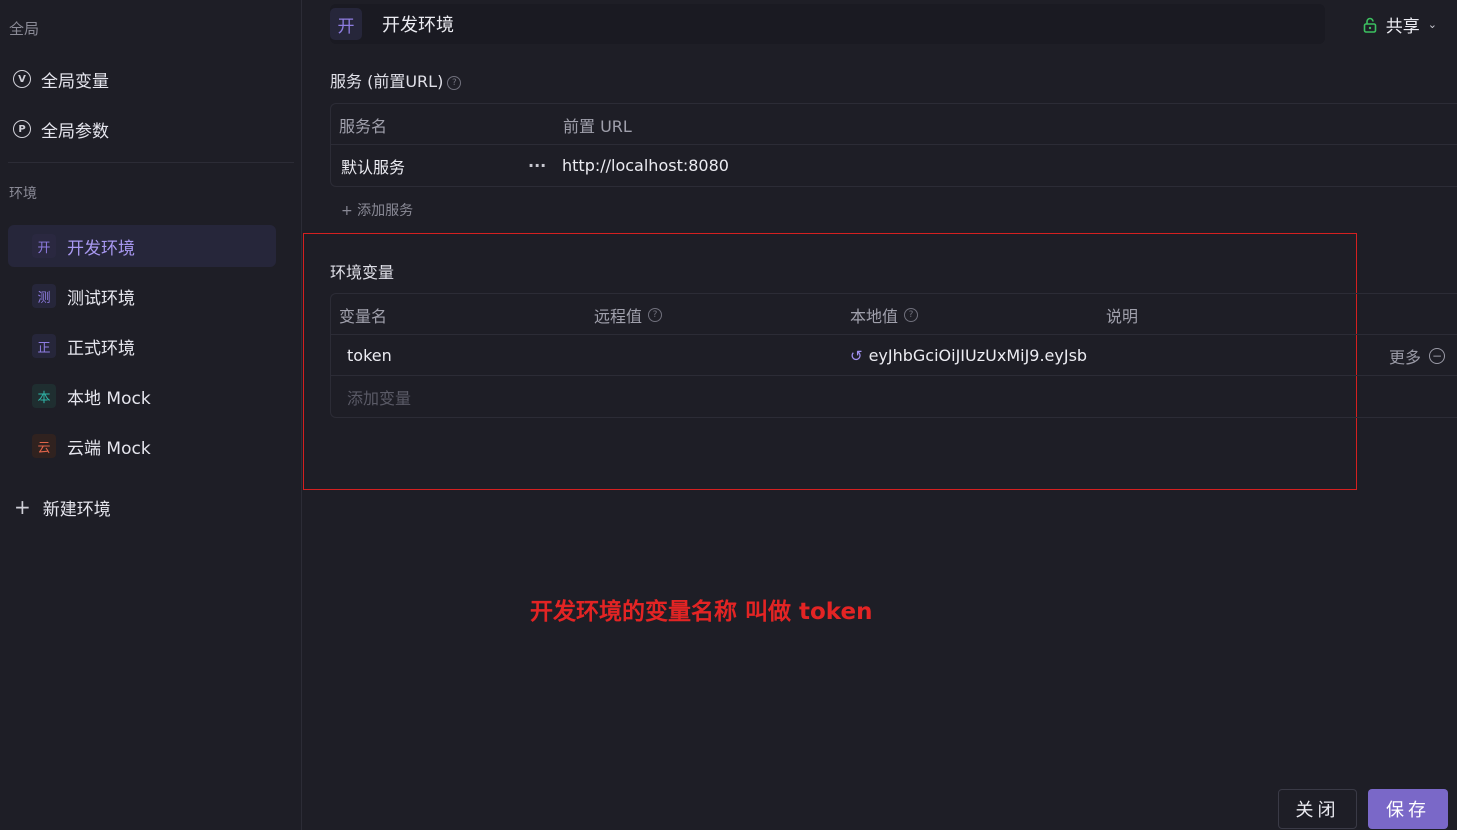  What do you see at coordinates (1405, 357) in the screenshot?
I see `more-label: 更多` at bounding box center [1405, 357].